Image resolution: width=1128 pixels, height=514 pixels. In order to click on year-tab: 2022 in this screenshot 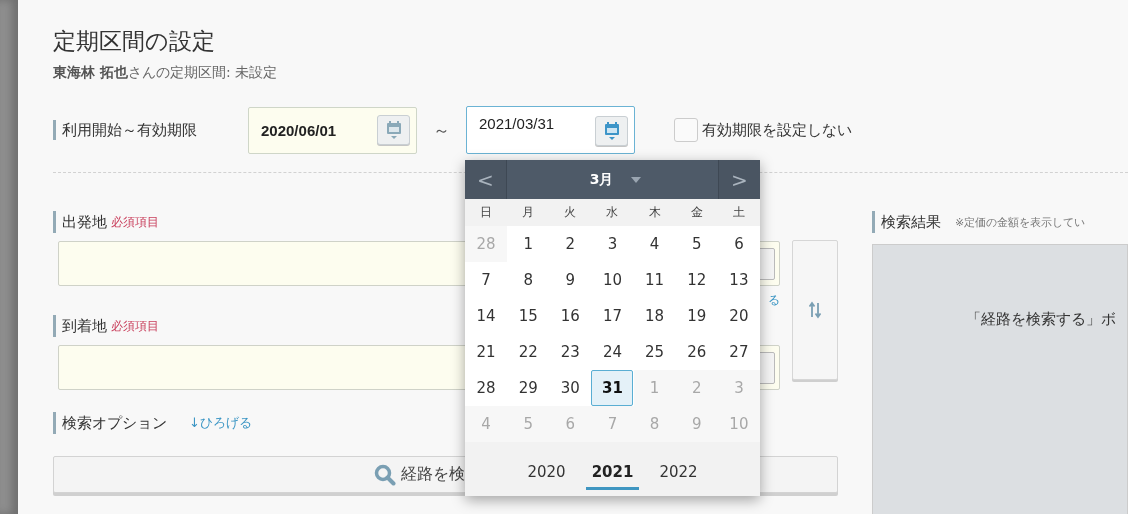, I will do `click(678, 473)`.